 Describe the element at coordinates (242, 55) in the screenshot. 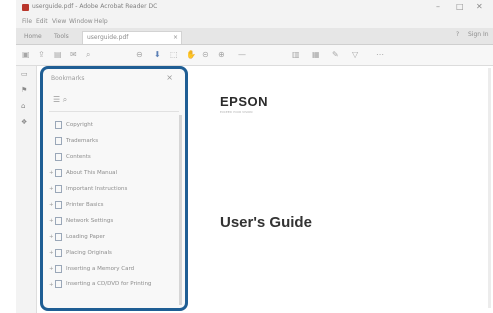

I see `fit-icon: —` at that location.